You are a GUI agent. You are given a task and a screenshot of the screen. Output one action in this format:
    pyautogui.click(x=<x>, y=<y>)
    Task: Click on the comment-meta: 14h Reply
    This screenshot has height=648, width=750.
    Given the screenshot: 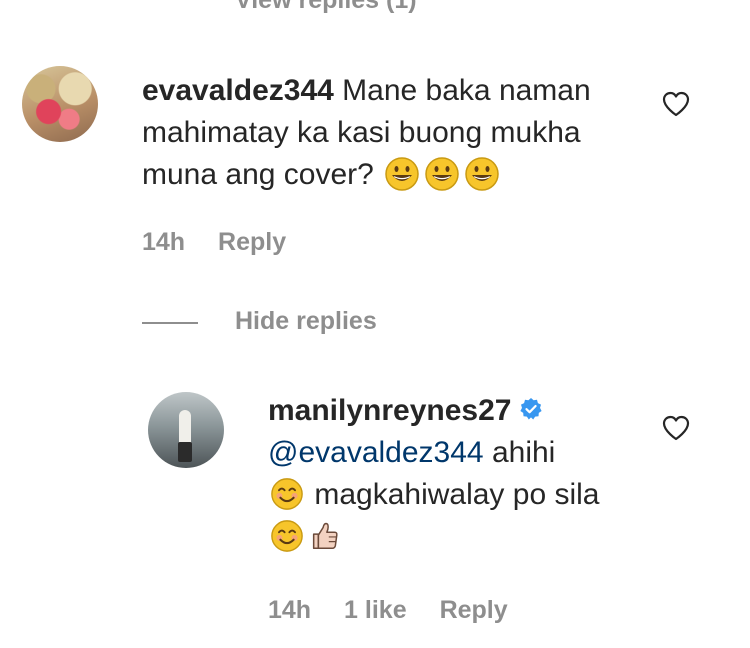 What is the action you would take?
    pyautogui.click(x=227, y=242)
    